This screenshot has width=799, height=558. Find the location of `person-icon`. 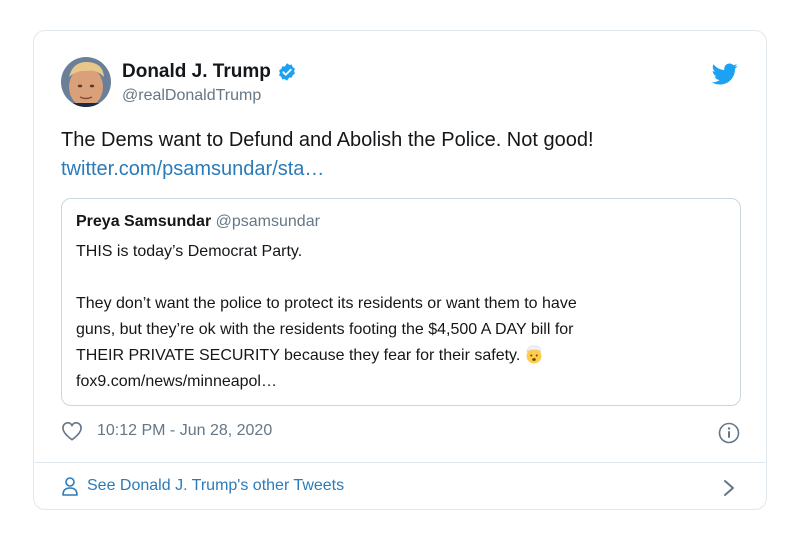

person-icon is located at coordinates (70, 486).